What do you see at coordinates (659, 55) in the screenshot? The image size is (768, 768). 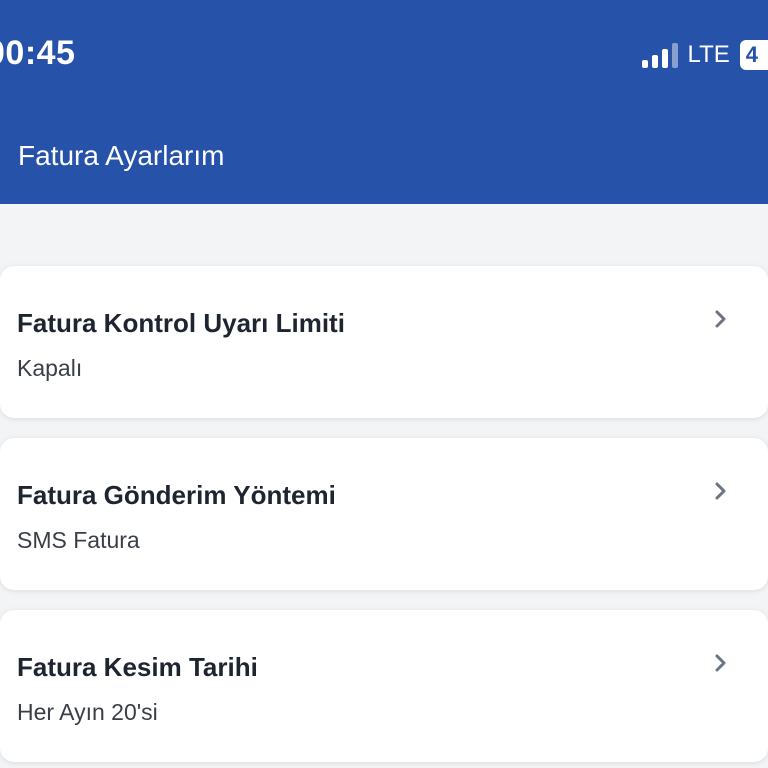 I see `signal-icon` at bounding box center [659, 55].